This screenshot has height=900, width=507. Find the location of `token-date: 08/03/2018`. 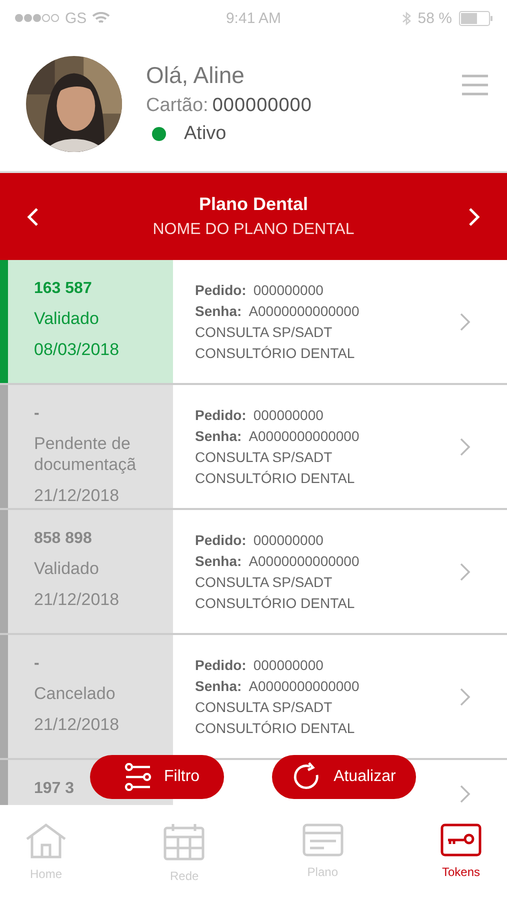

token-date: 08/03/2018 is located at coordinates (77, 349).